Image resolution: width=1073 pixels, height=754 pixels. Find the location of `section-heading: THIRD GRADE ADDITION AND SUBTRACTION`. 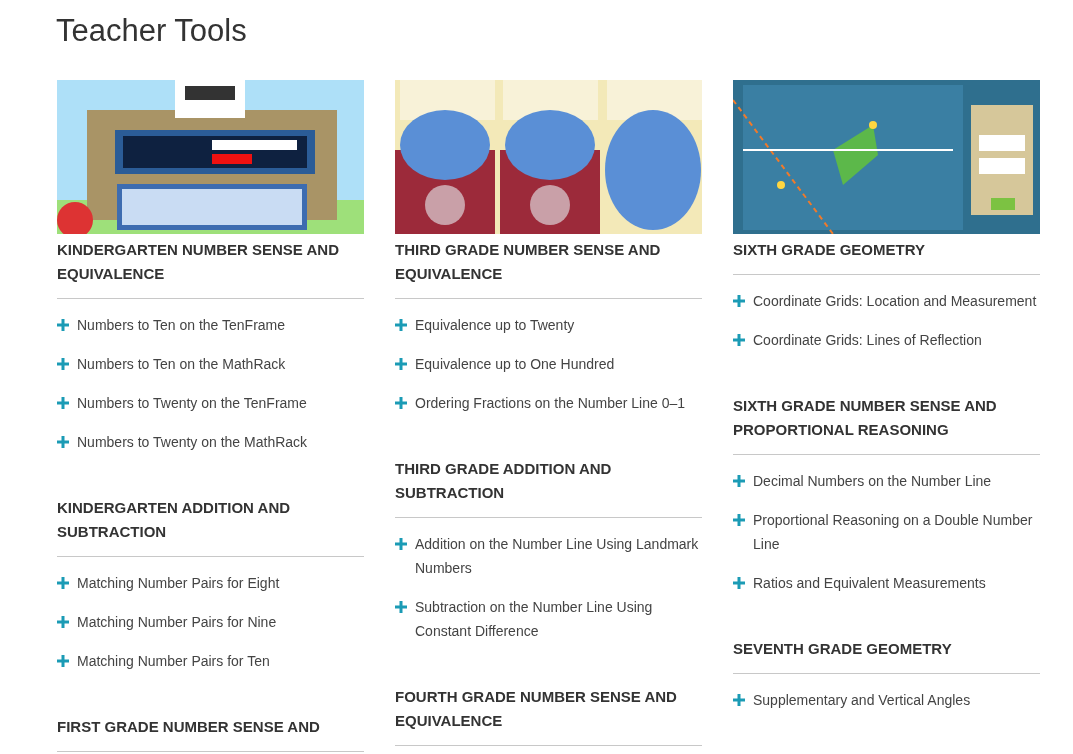

section-heading: THIRD GRADE ADDITION AND SUBTRACTION is located at coordinates (504, 481).